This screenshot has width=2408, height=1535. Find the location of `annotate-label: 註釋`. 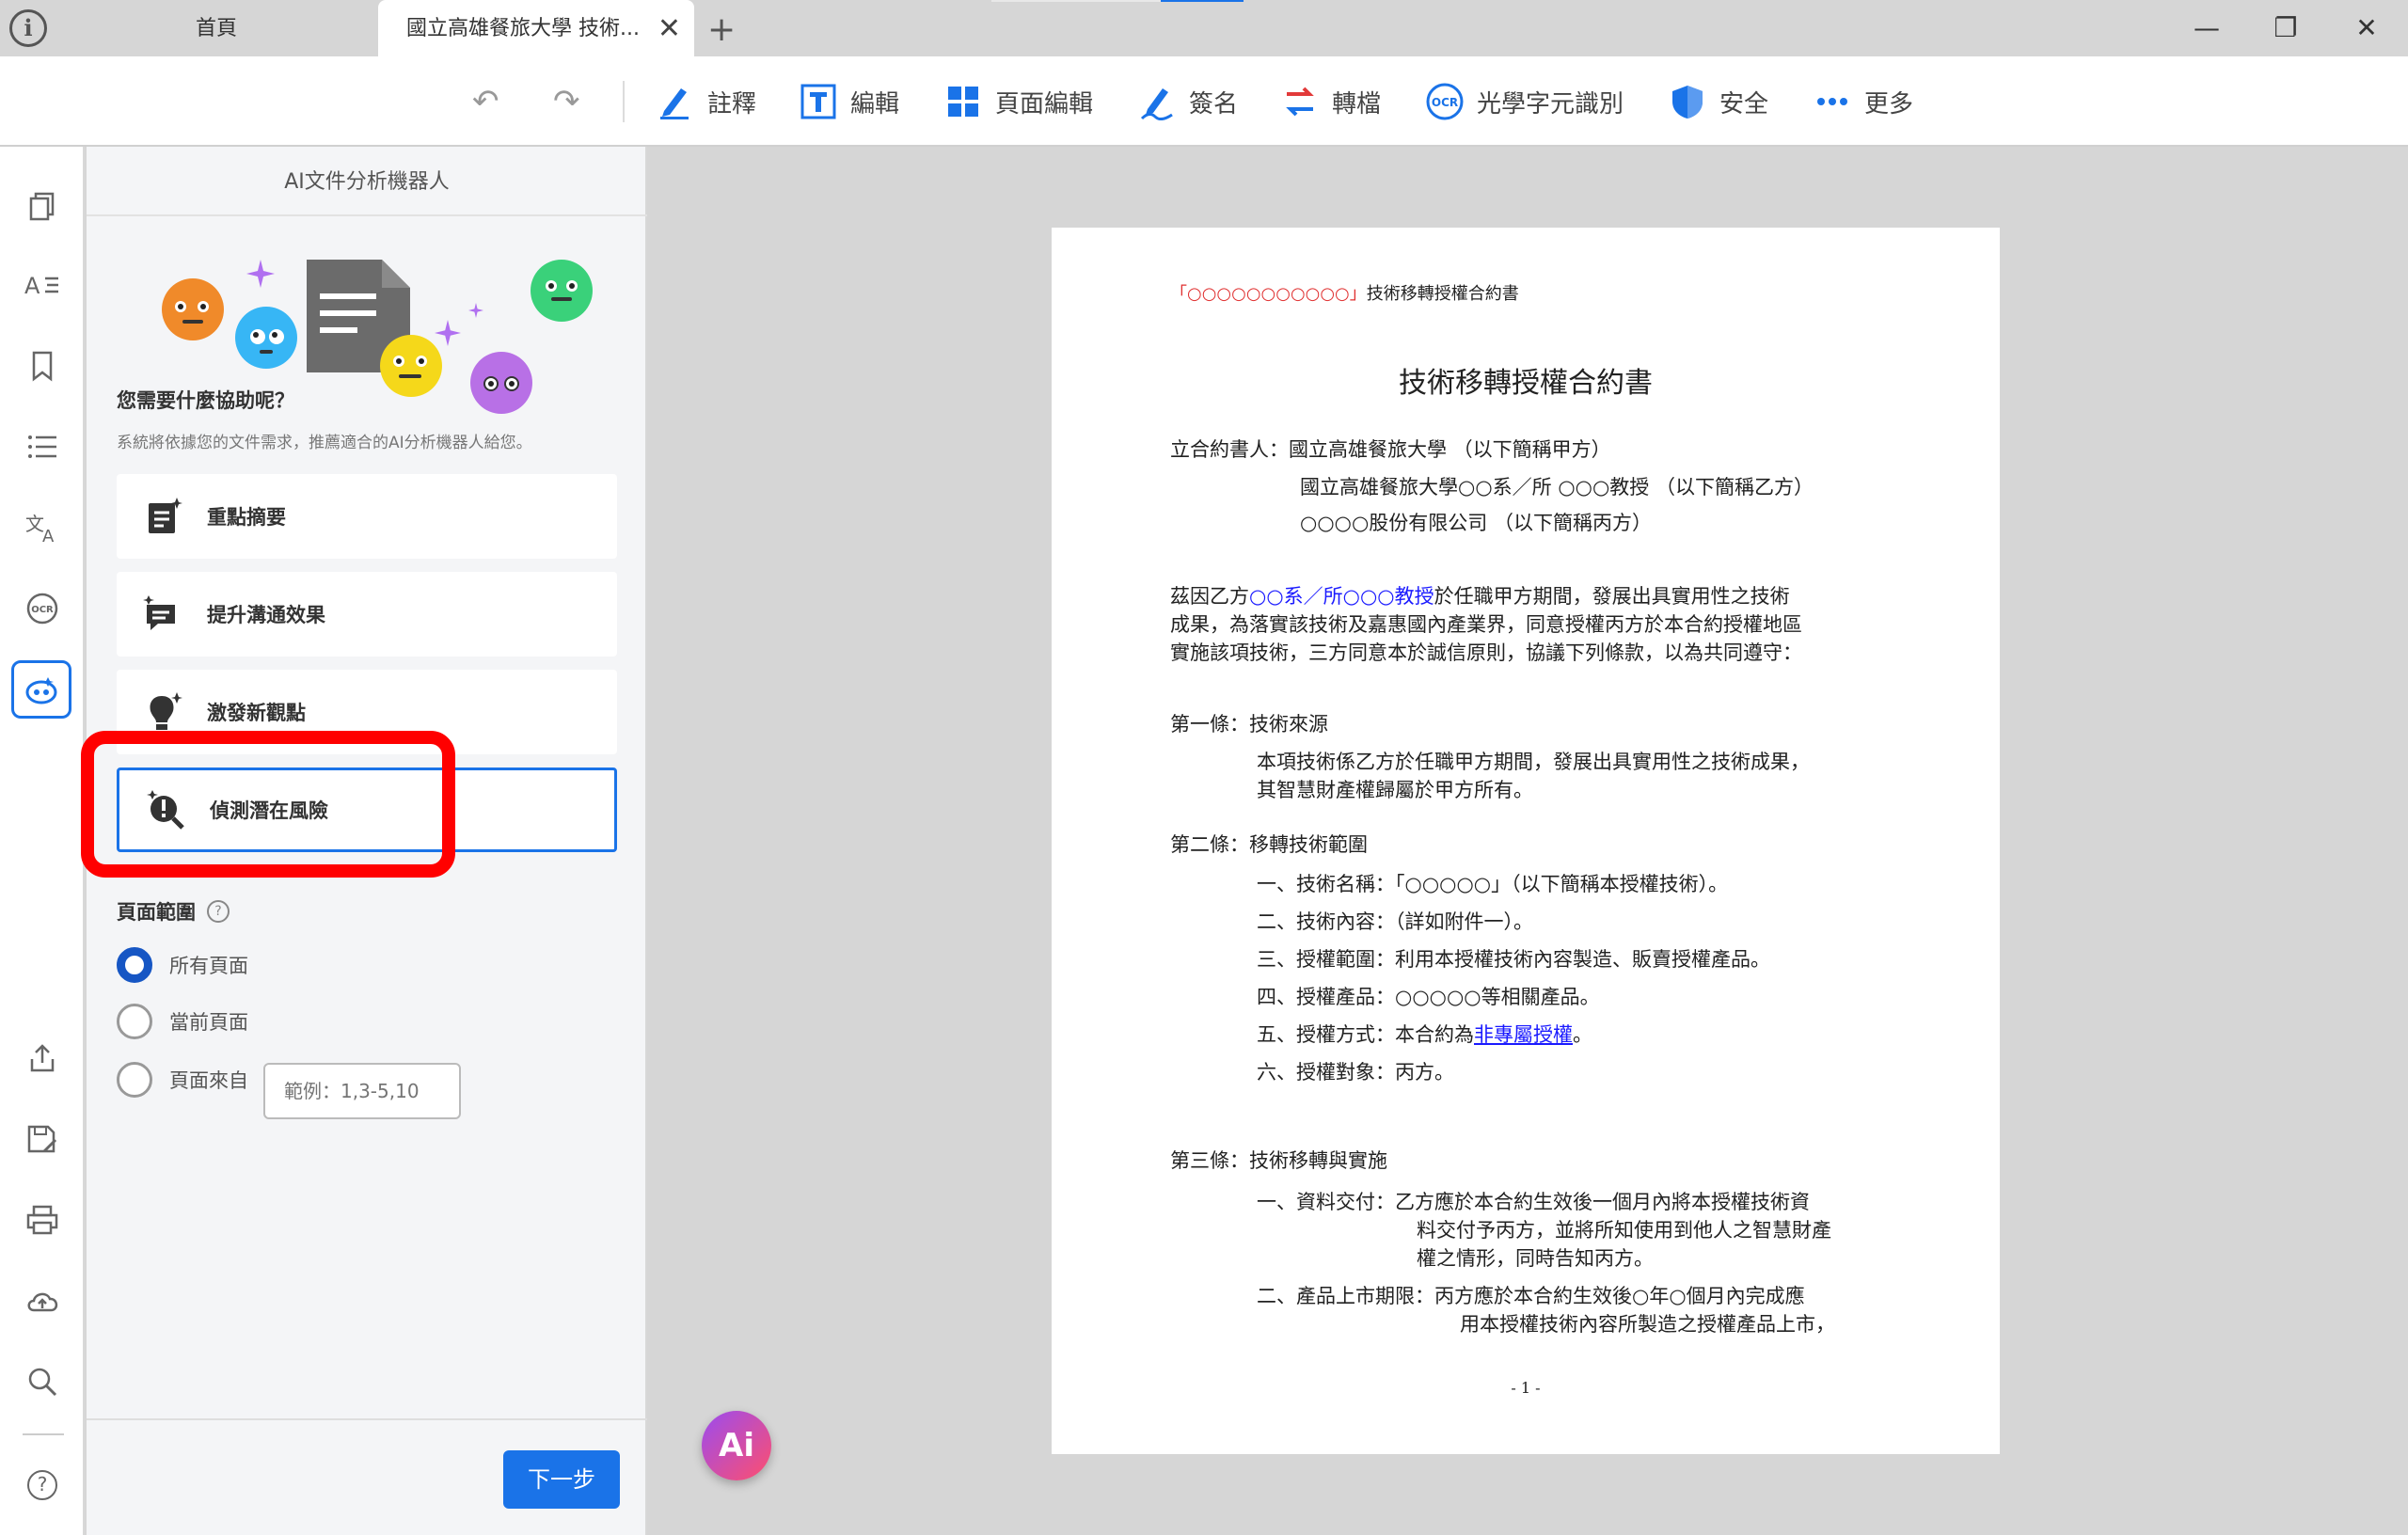

annotate-label: 註釋 is located at coordinates (732, 104).